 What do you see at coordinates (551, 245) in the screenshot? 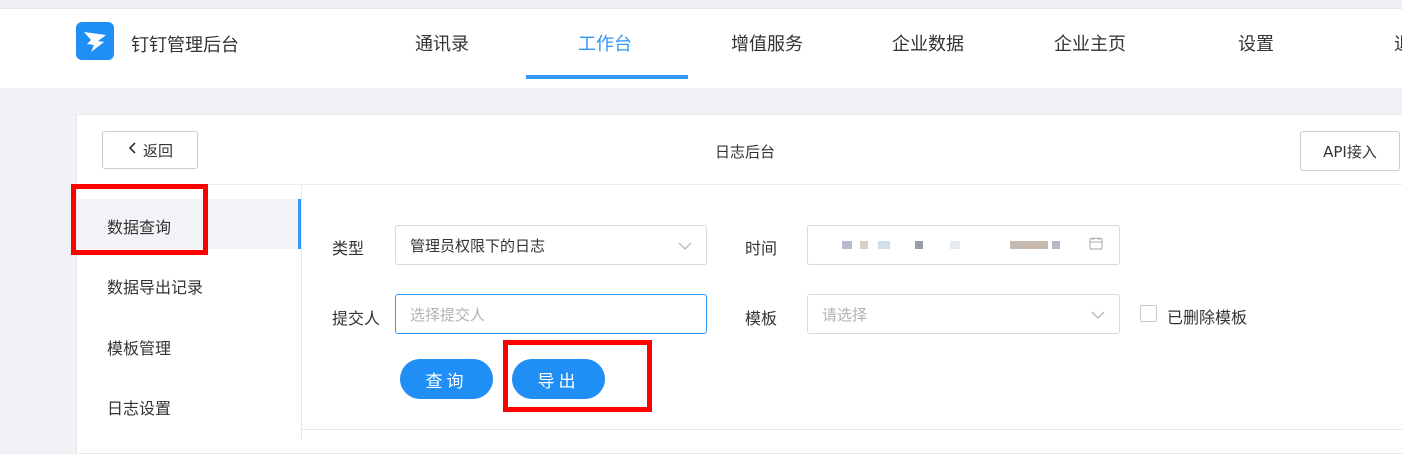
I see `type-select: 管理员权限下的日志` at bounding box center [551, 245].